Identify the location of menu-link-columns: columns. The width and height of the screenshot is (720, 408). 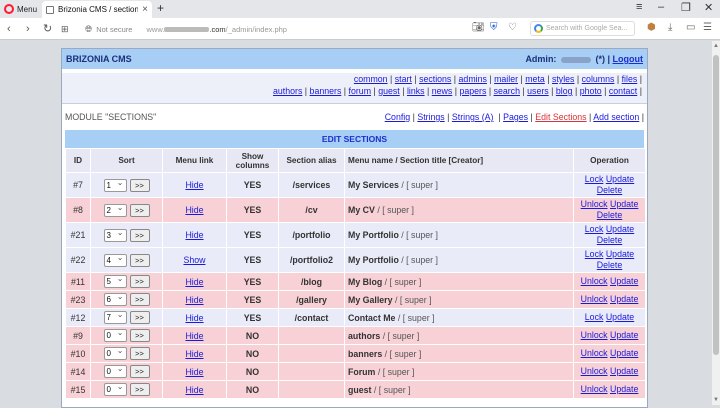
(598, 79).